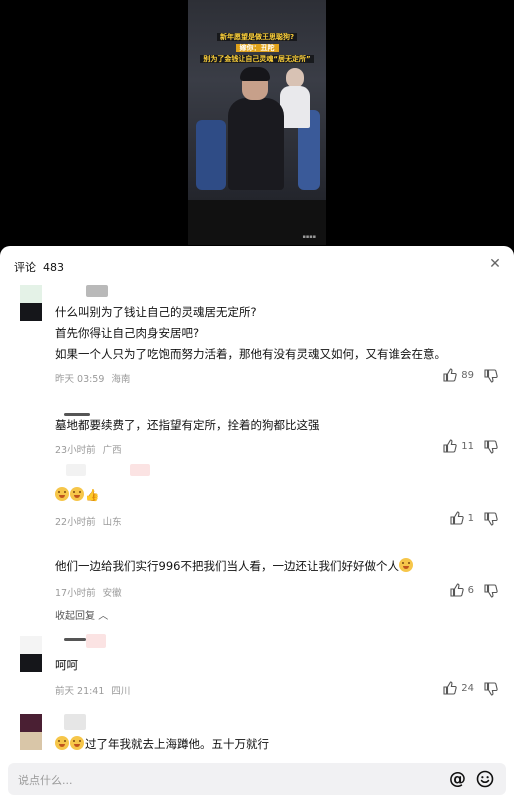  I want to click on background-person-image, so click(295, 98).